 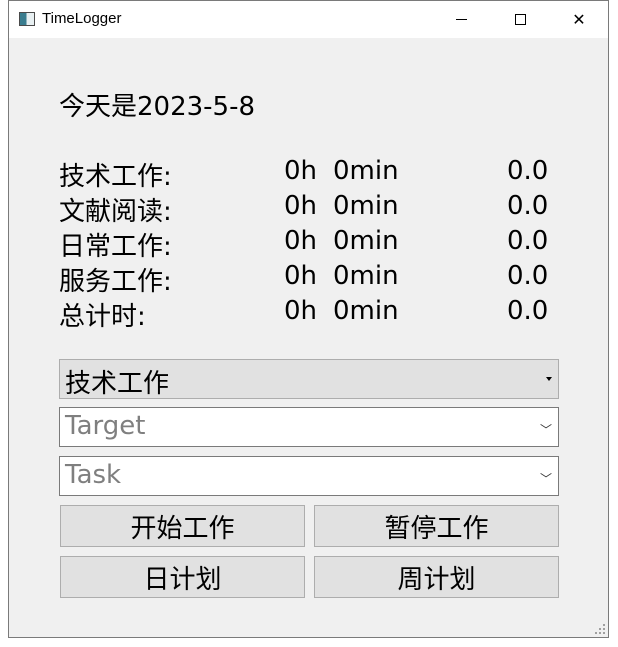 I want to click on stat-label: 日常工作:, so click(x=115, y=247).